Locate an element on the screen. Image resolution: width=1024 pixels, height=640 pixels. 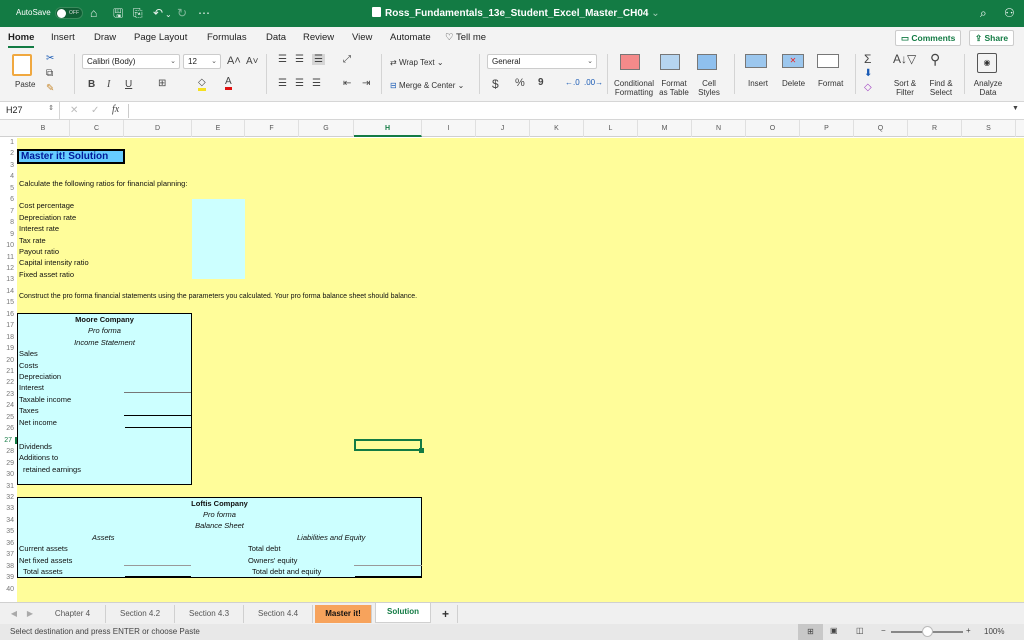
find-icon: ⚲ is located at coordinates (935, 59).